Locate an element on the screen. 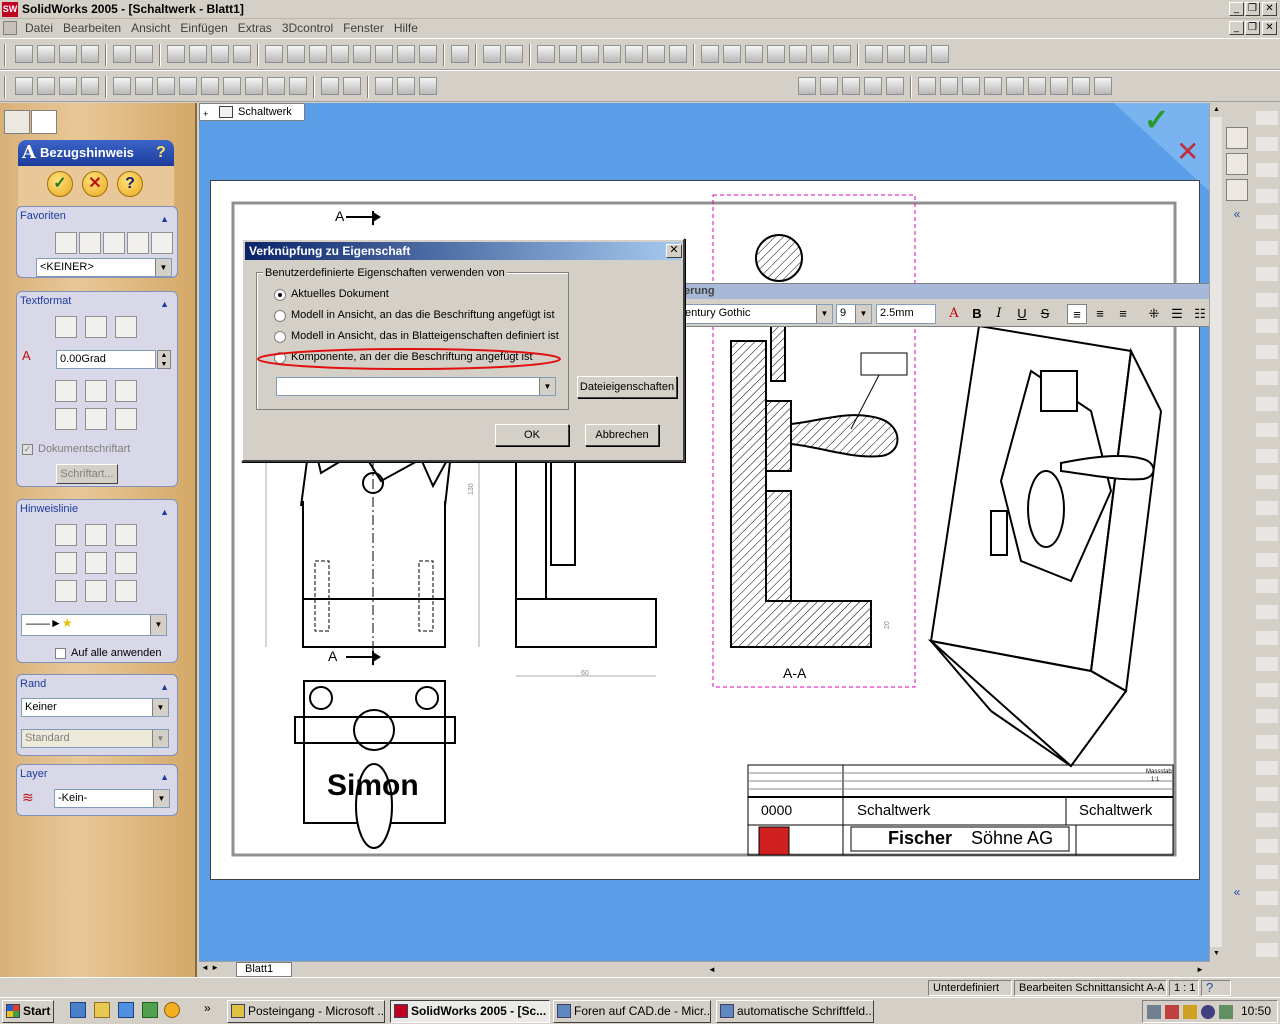 The image size is (1280, 1024). align-right-text-icon is located at coordinates (126, 327).